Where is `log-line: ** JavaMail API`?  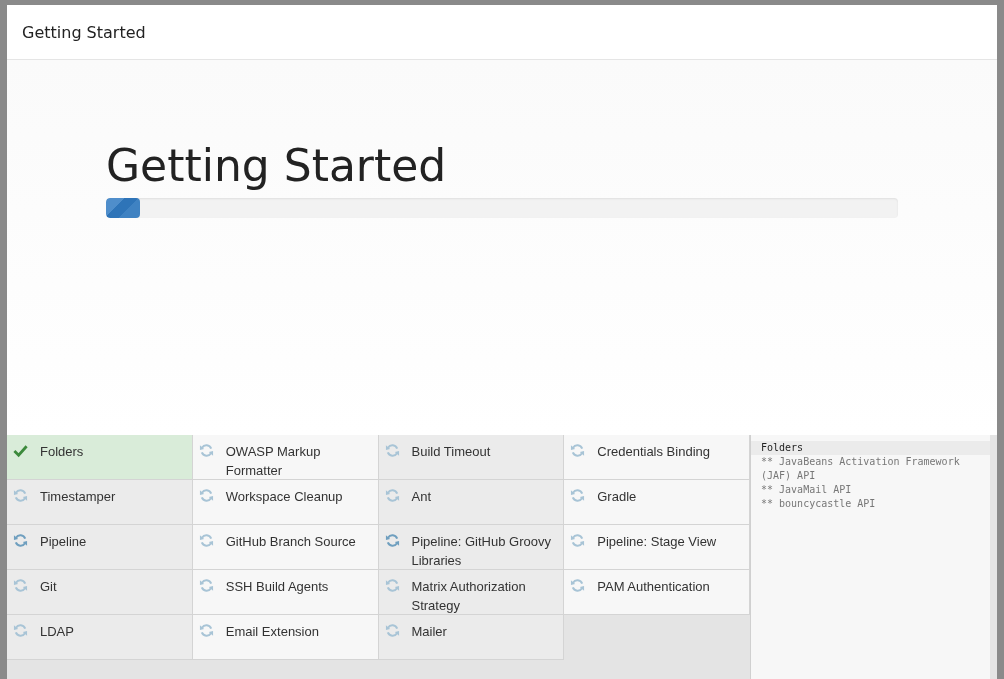
log-line: ** JavaMail API is located at coordinates (806, 490).